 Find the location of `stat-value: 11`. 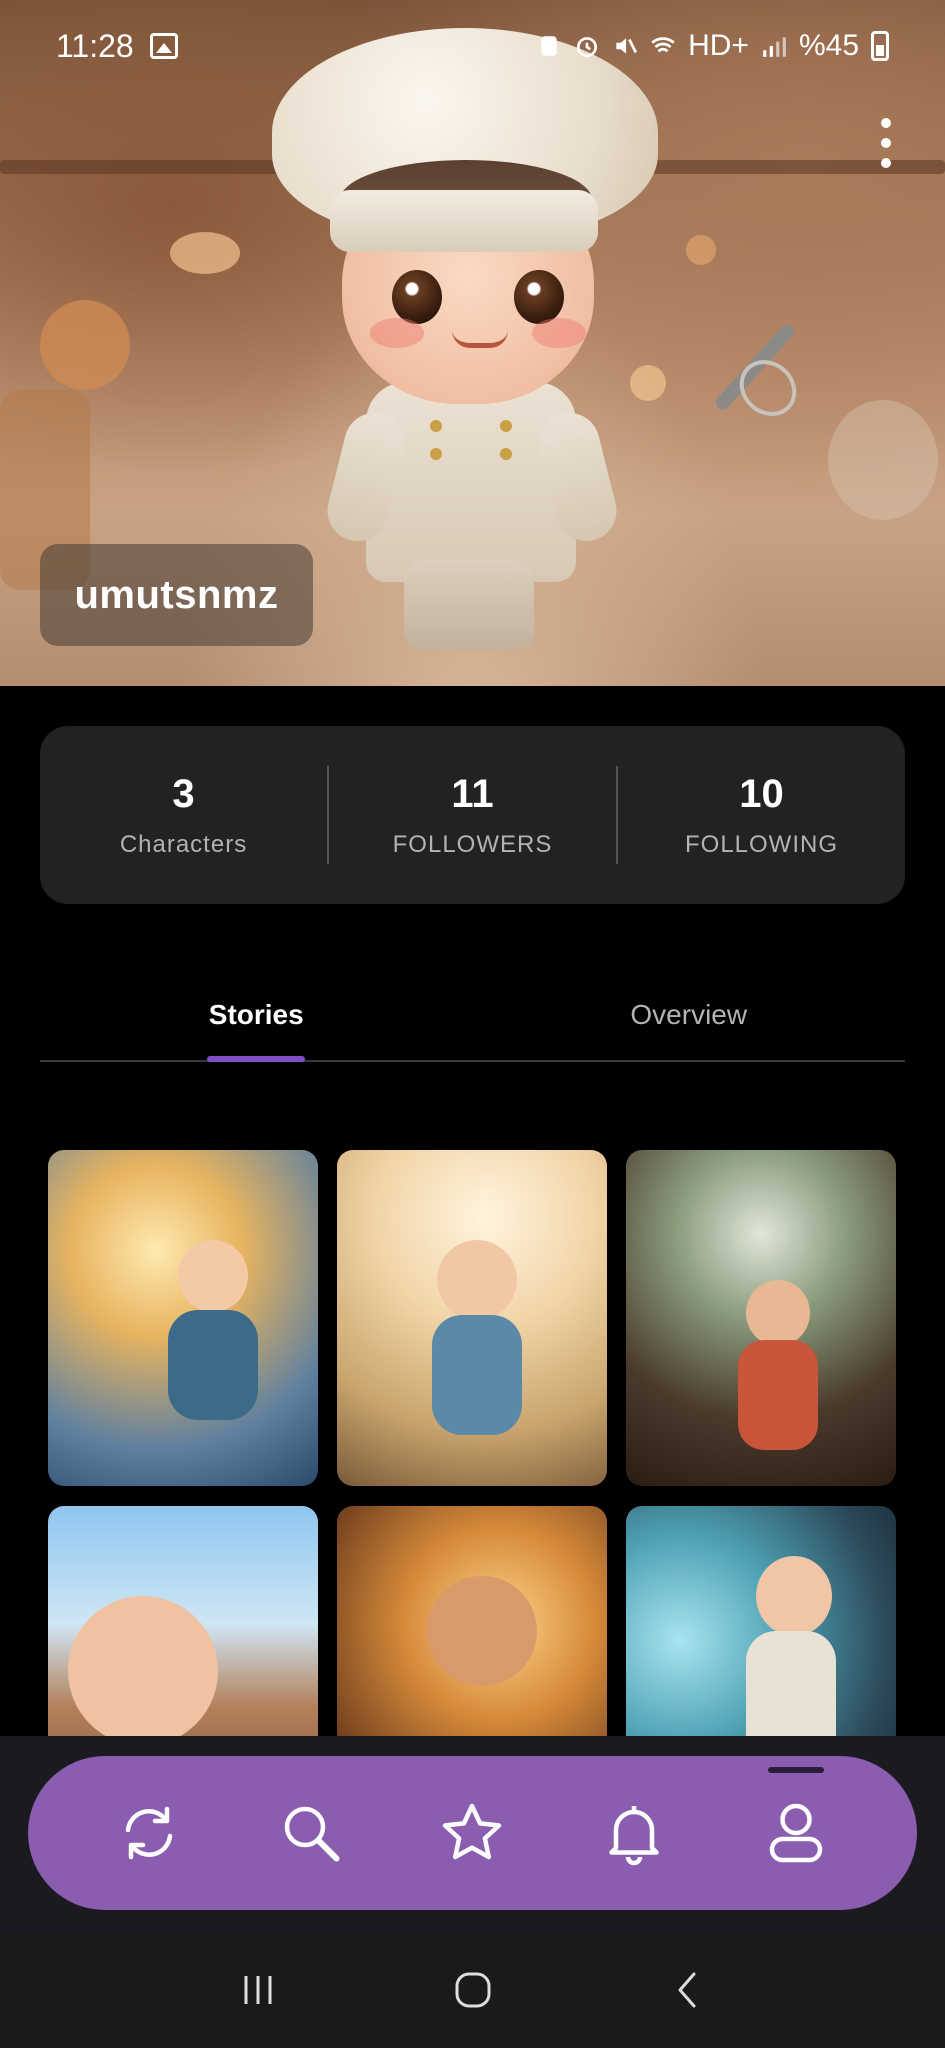

stat-value: 11 is located at coordinates (472, 793).